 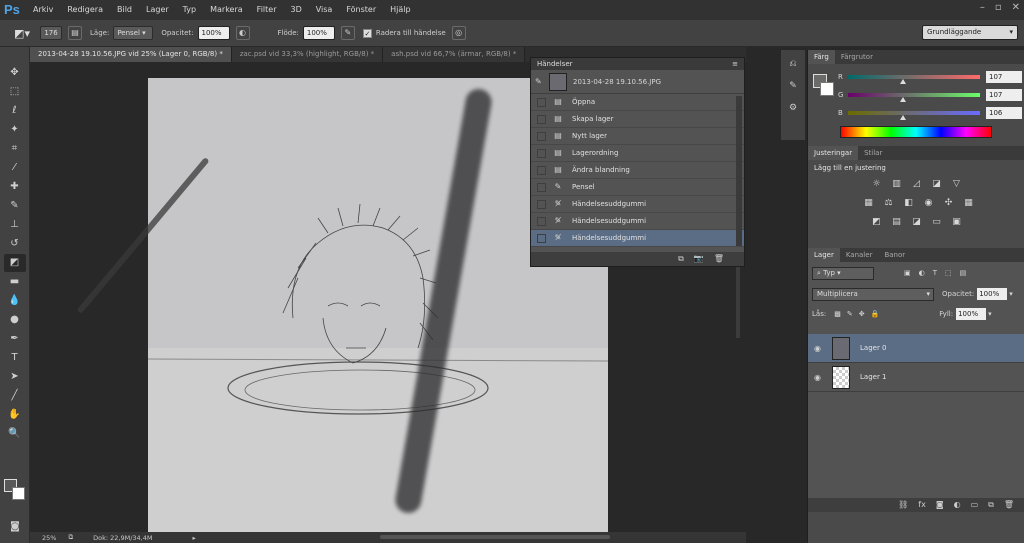 I want to click on fill-input: 100%, so click(x=971, y=314).